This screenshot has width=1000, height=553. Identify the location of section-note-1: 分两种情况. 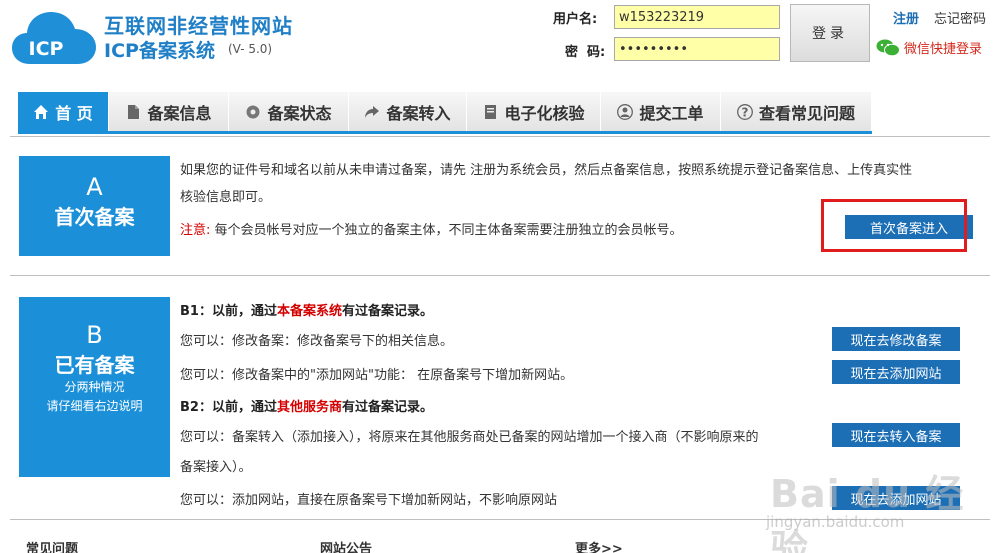
(94, 387).